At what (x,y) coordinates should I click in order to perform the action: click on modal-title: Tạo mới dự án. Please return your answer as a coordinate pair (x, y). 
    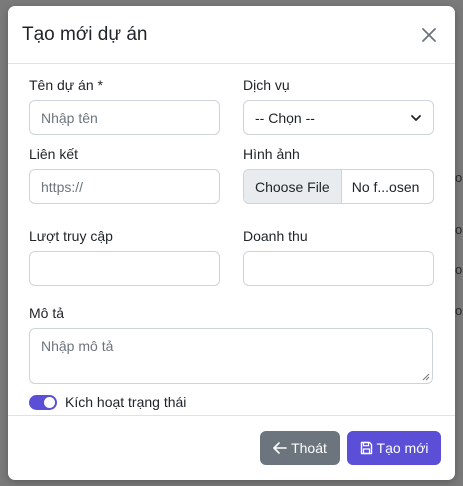
    Looking at the image, I should click on (85, 34).